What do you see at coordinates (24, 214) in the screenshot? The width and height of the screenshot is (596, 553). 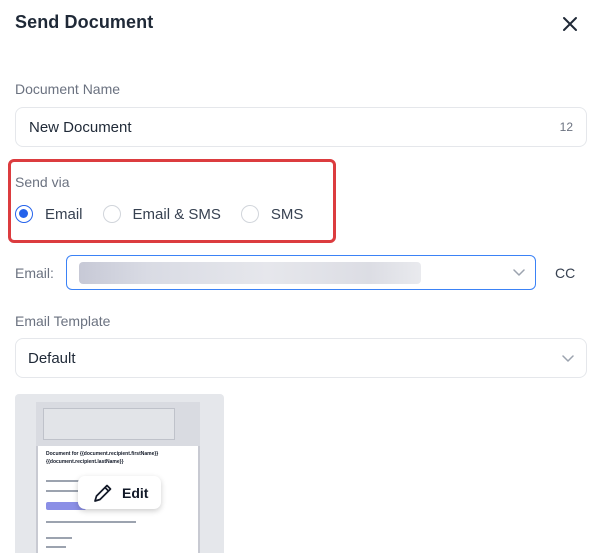 I see `radio-circle-selected` at bounding box center [24, 214].